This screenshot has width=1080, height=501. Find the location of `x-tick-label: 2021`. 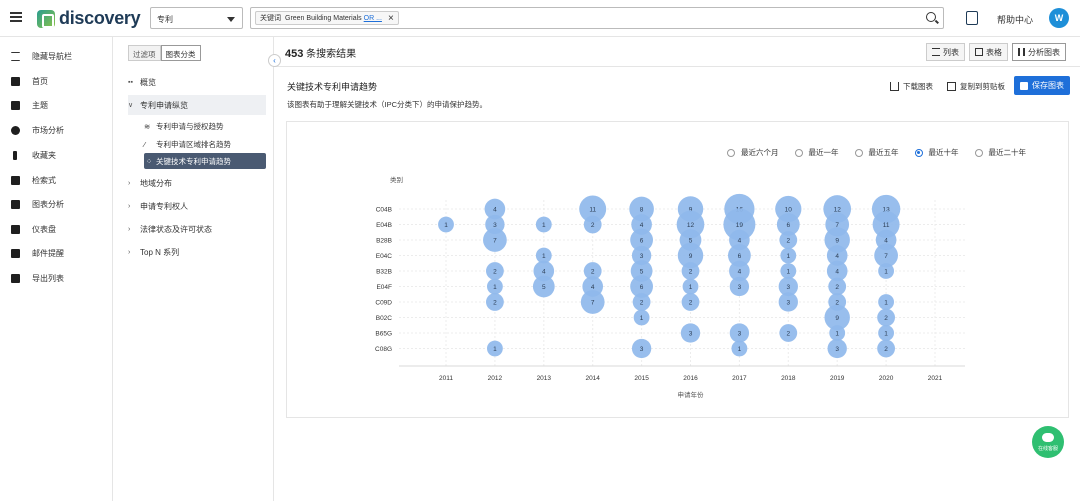

x-tick-label: 2021 is located at coordinates (935, 378).